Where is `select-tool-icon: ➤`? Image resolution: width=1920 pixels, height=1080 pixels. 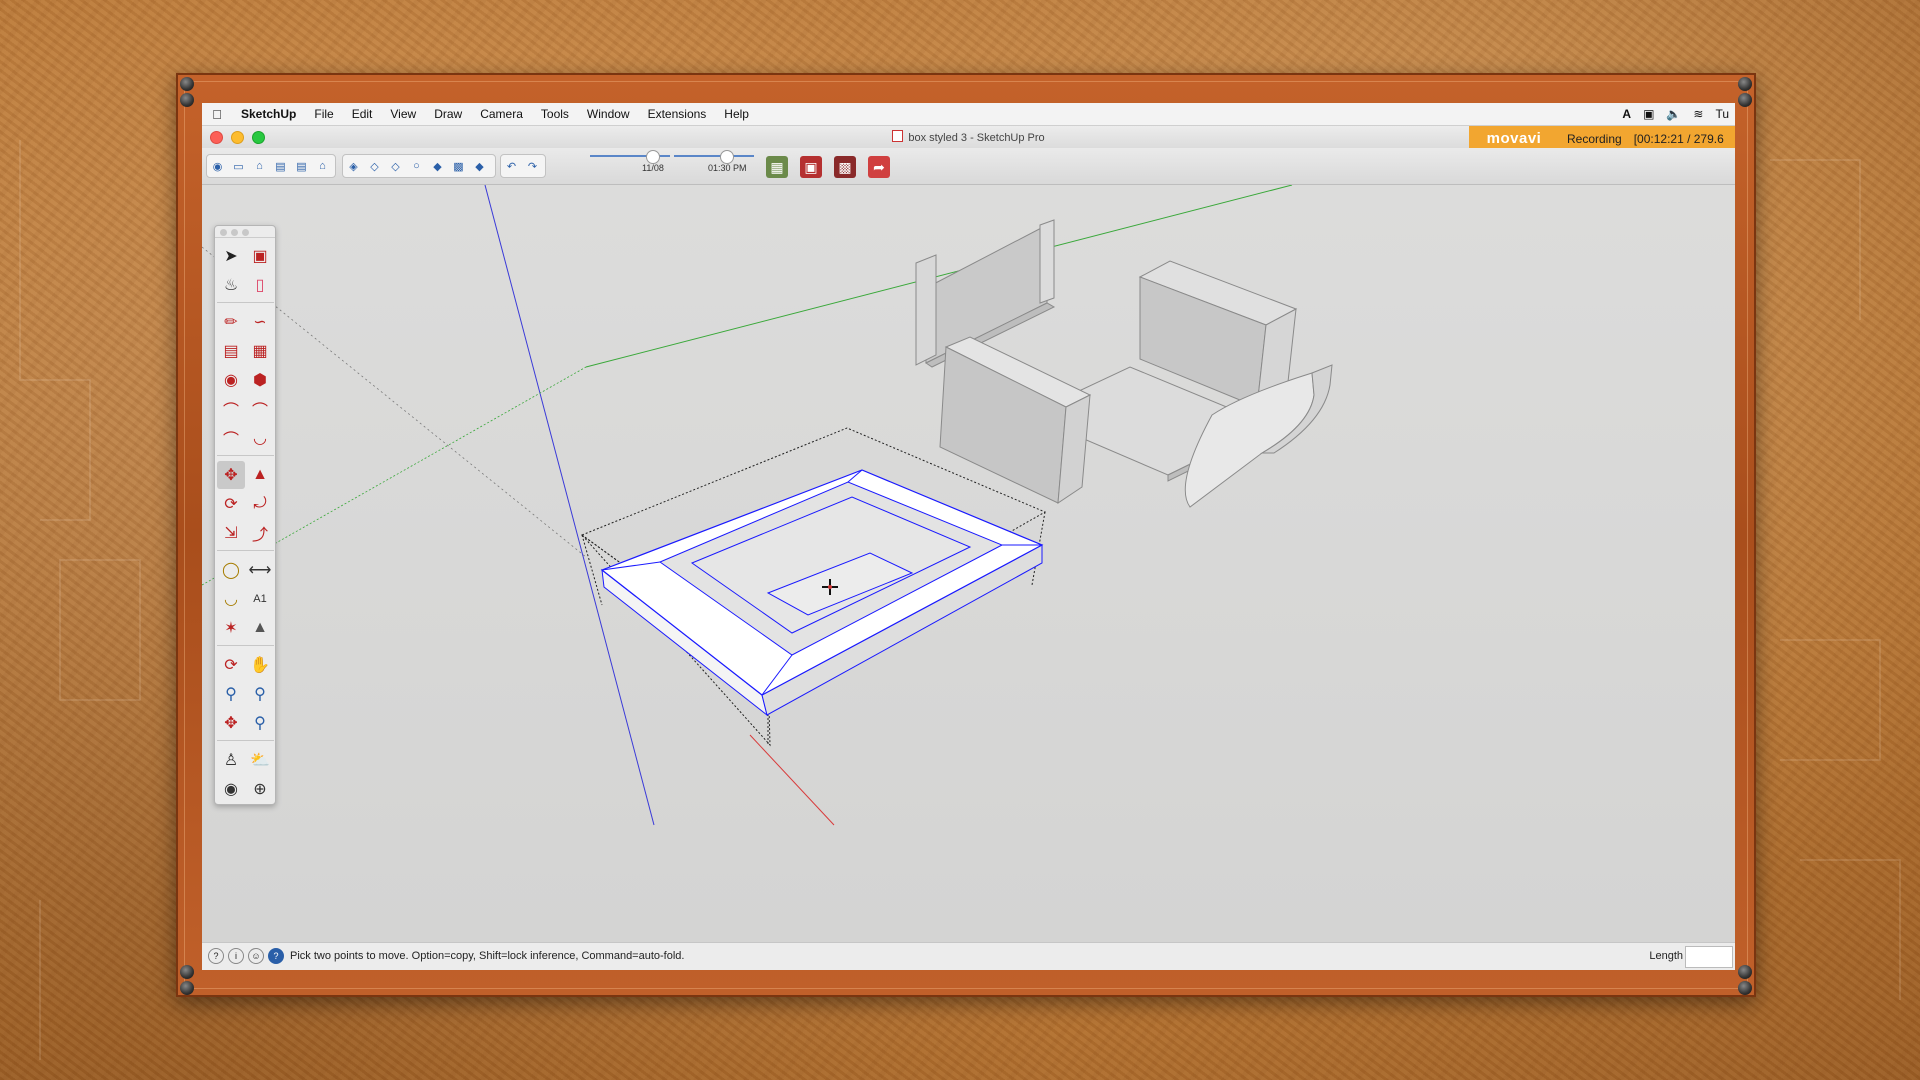 select-tool-icon: ➤ is located at coordinates (231, 256).